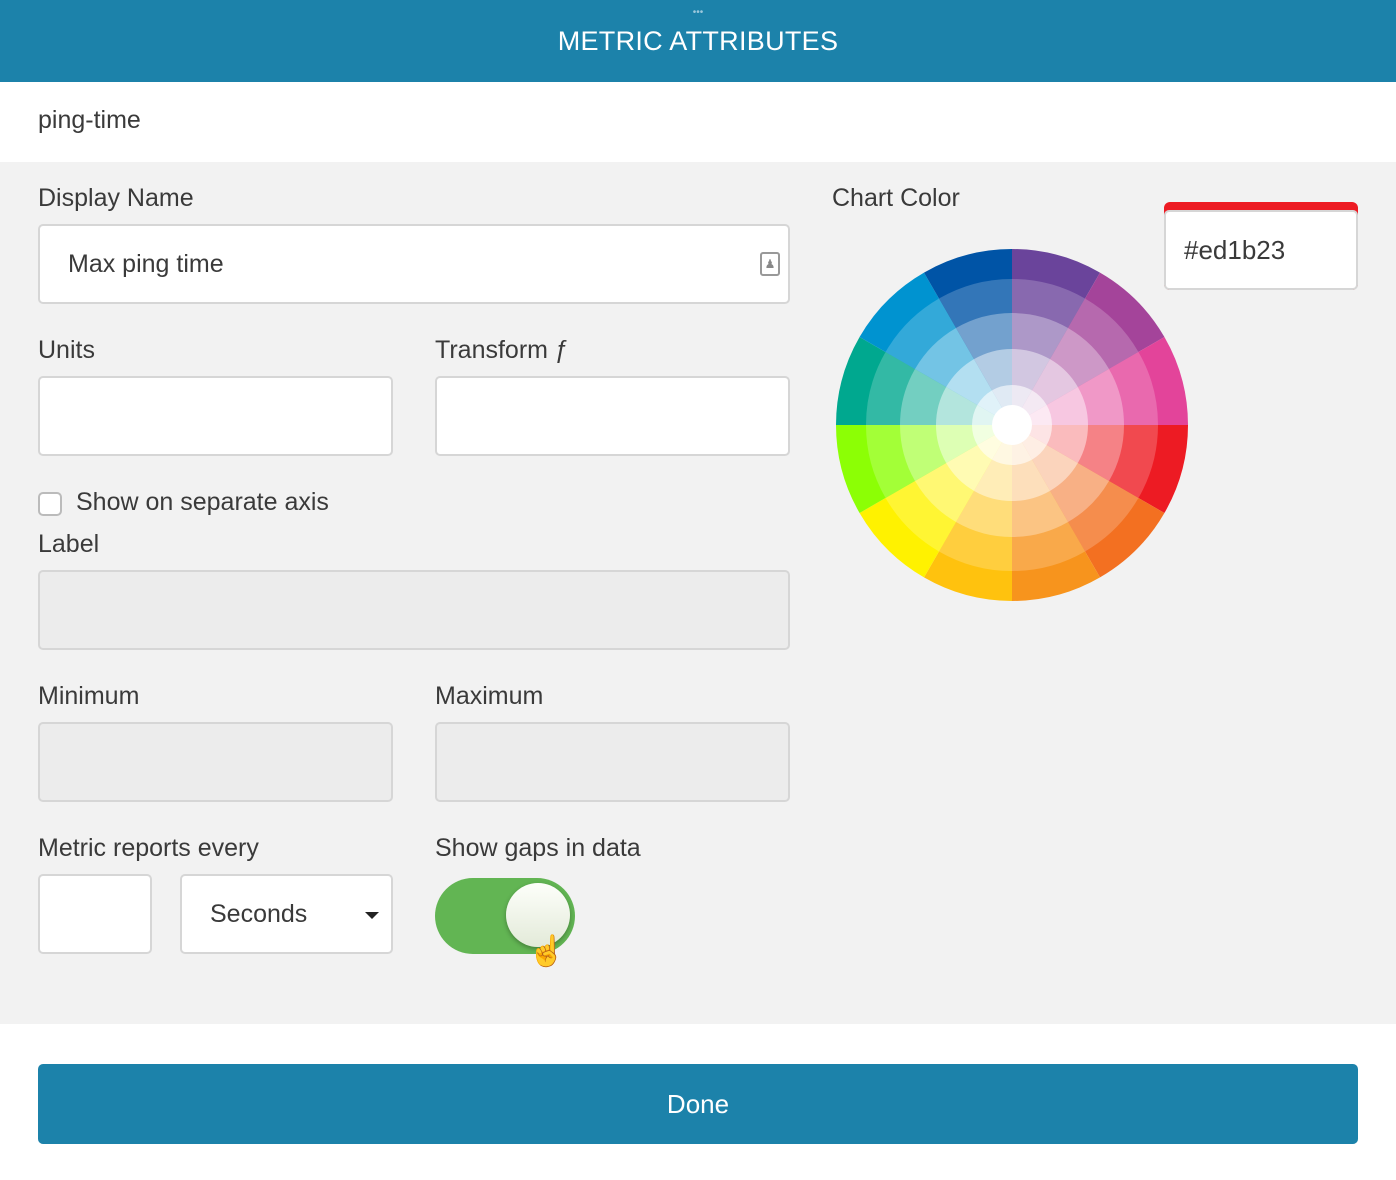 The width and height of the screenshot is (1396, 1180). Describe the element at coordinates (698, 13) in the screenshot. I see `drag-handle-icon: •••` at that location.